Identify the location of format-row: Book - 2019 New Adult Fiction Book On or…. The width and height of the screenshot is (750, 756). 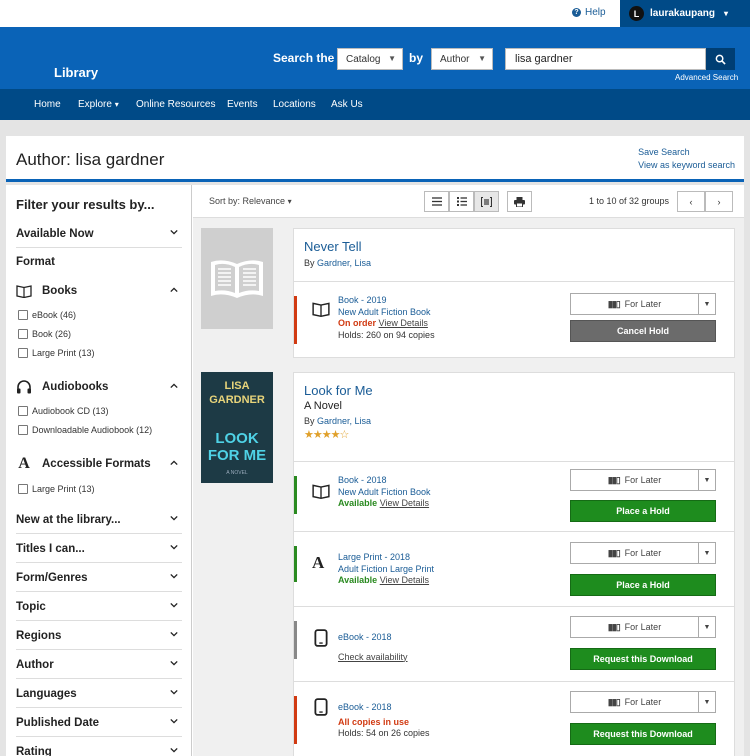
(514, 319).